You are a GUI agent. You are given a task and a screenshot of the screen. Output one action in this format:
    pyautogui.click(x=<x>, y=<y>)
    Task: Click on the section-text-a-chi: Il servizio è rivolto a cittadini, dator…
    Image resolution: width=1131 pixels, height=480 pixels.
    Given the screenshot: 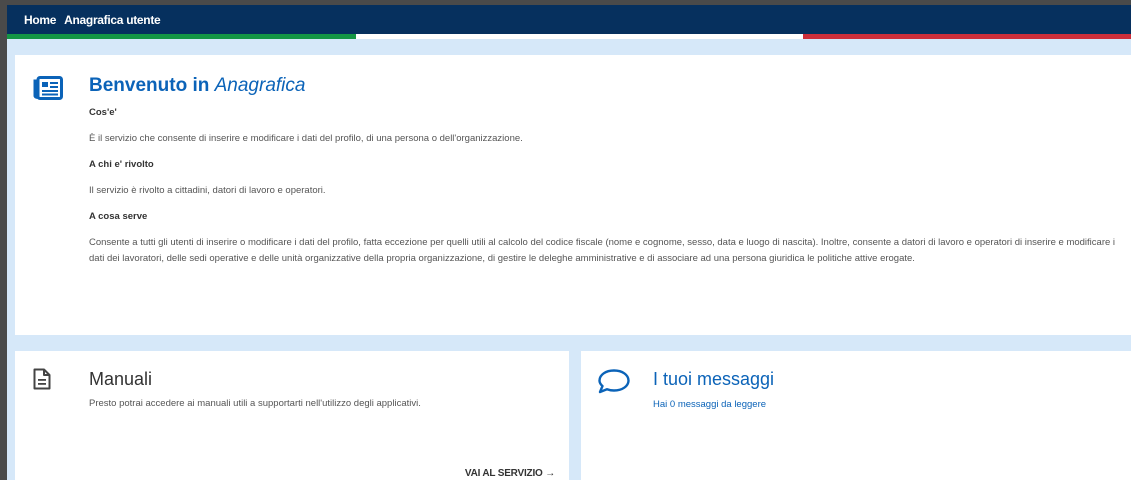 What is the action you would take?
    pyautogui.click(x=207, y=190)
    